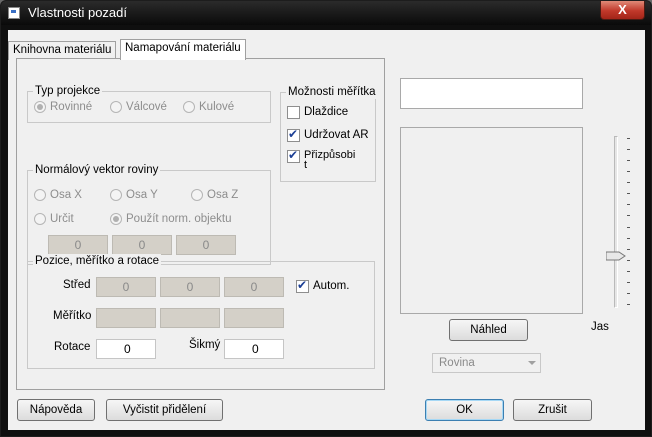  Describe the element at coordinates (254, 318) in the screenshot. I see `scale-z-field` at that location.